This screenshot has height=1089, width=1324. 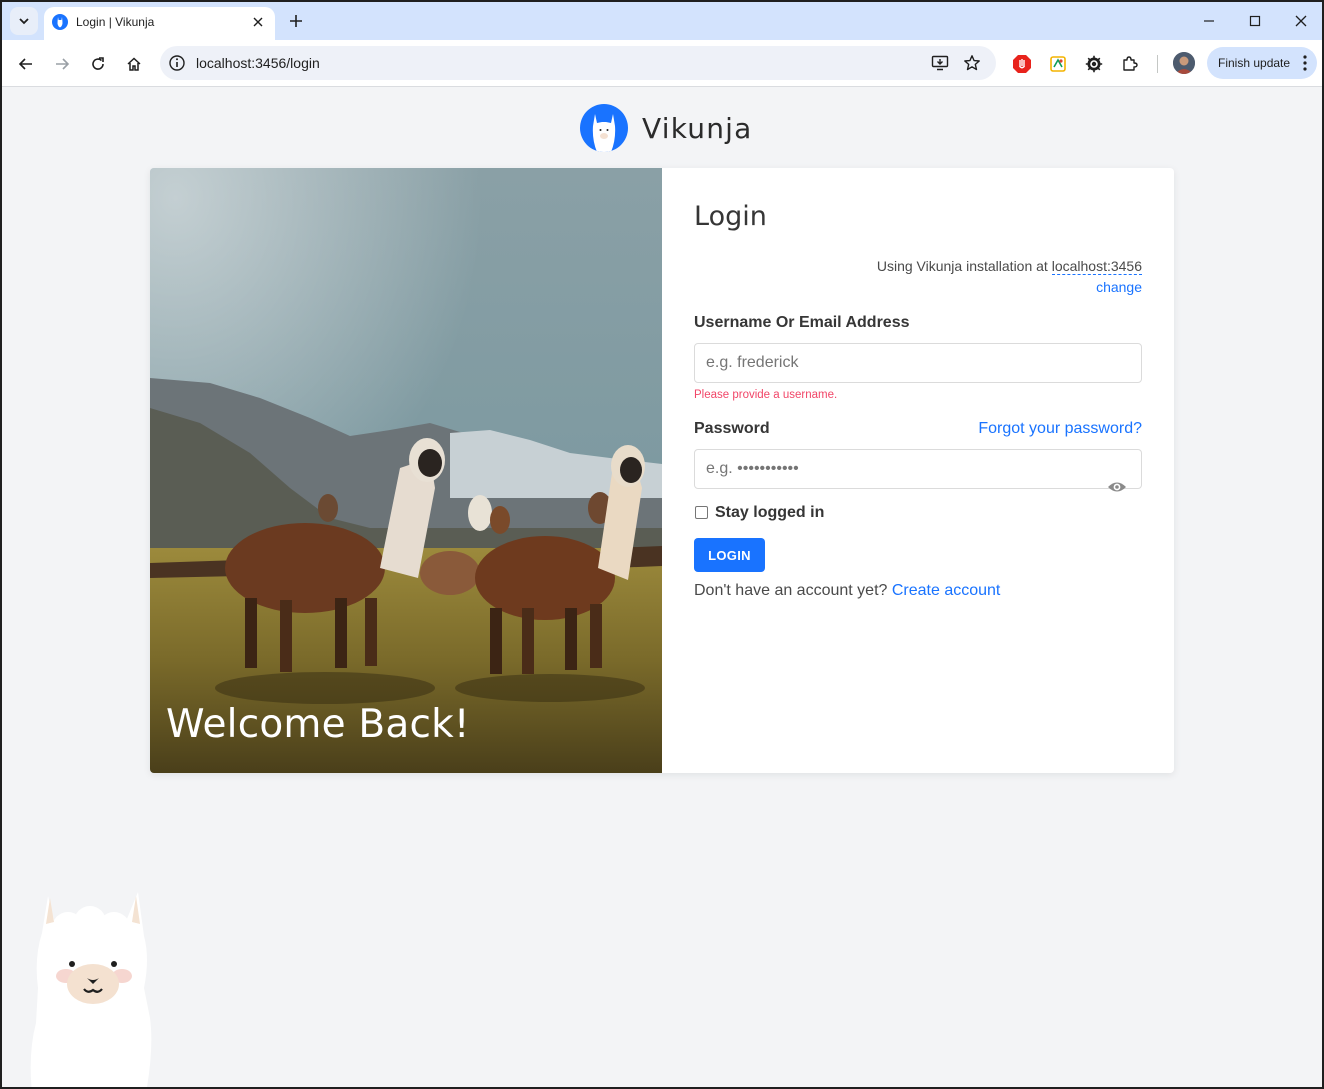 What do you see at coordinates (1254, 63) in the screenshot?
I see `finish-update-label: Finish update` at bounding box center [1254, 63].